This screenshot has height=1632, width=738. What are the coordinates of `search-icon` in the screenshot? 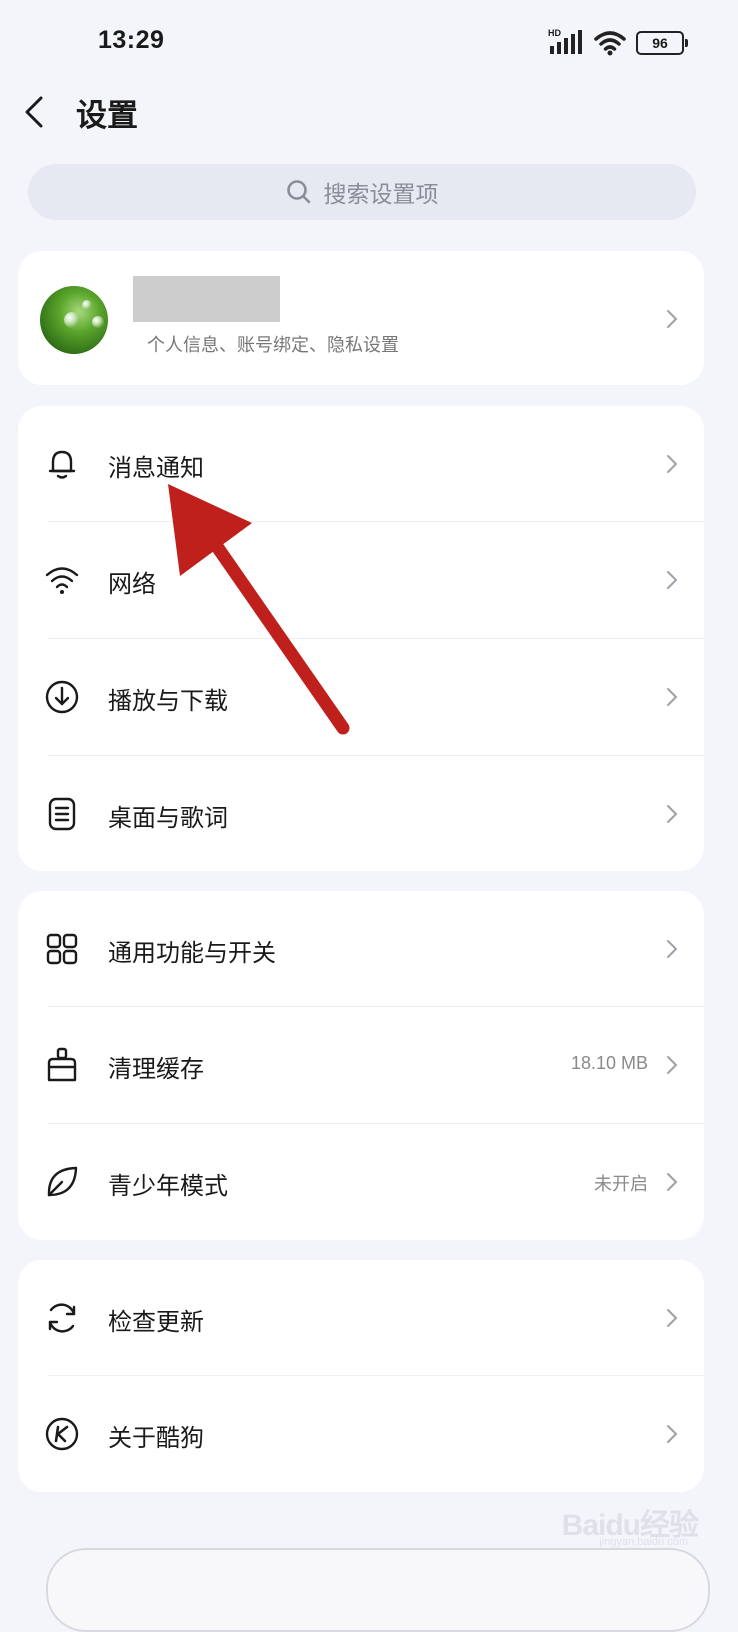 It's located at (298, 192).